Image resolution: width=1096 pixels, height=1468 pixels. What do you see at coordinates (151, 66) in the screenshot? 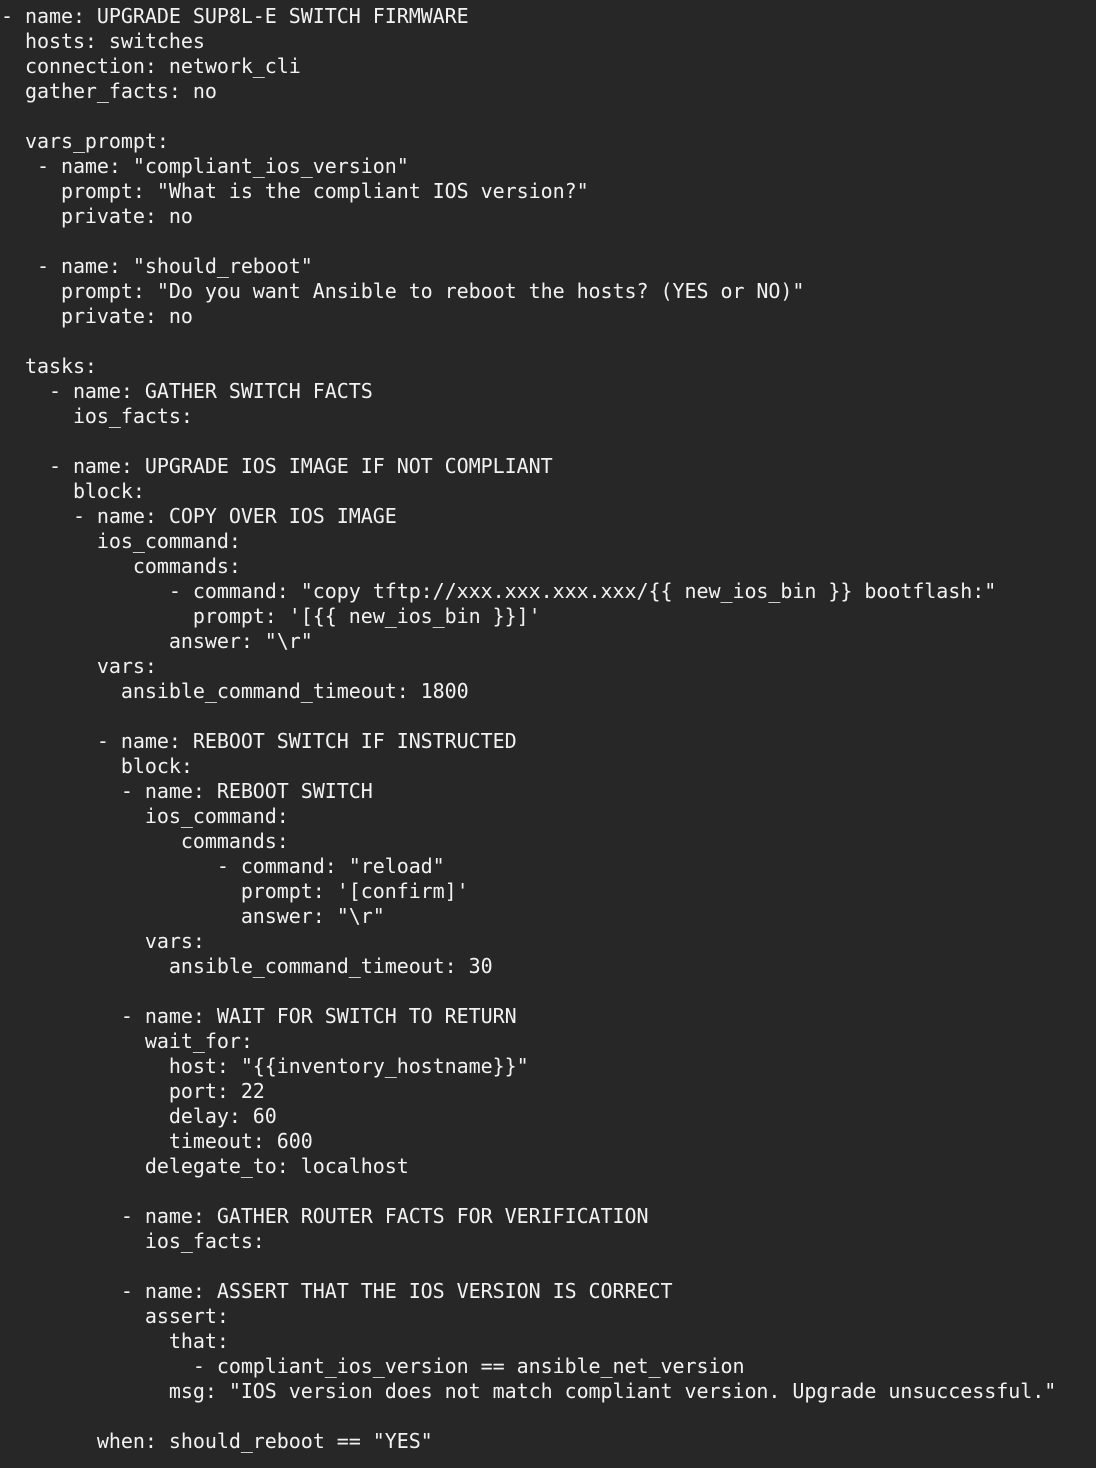
I see `code-line: connection: network_cli` at bounding box center [151, 66].